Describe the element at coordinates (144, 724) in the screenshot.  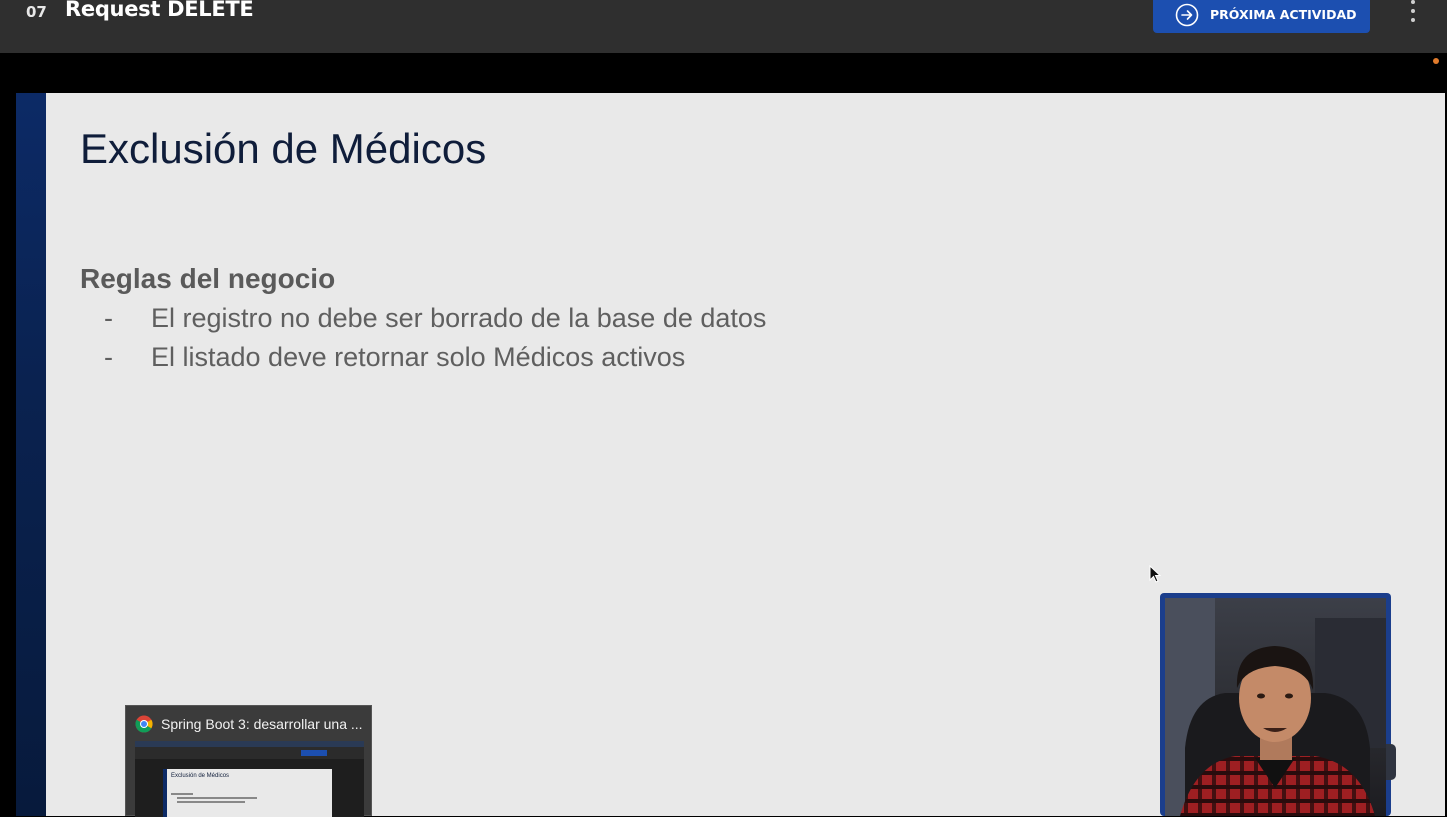
I see `chrome-icon` at that location.